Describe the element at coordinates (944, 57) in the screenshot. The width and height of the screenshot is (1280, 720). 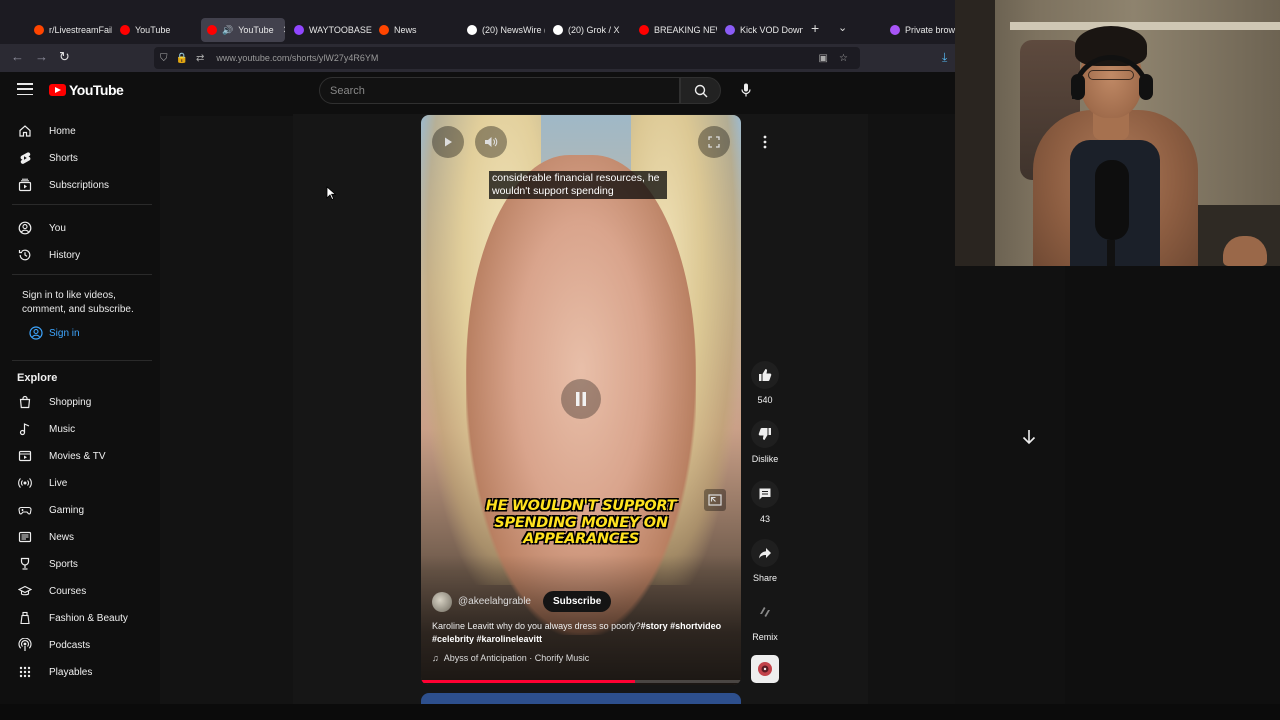
I see `downloads-icon: ⤓` at that location.